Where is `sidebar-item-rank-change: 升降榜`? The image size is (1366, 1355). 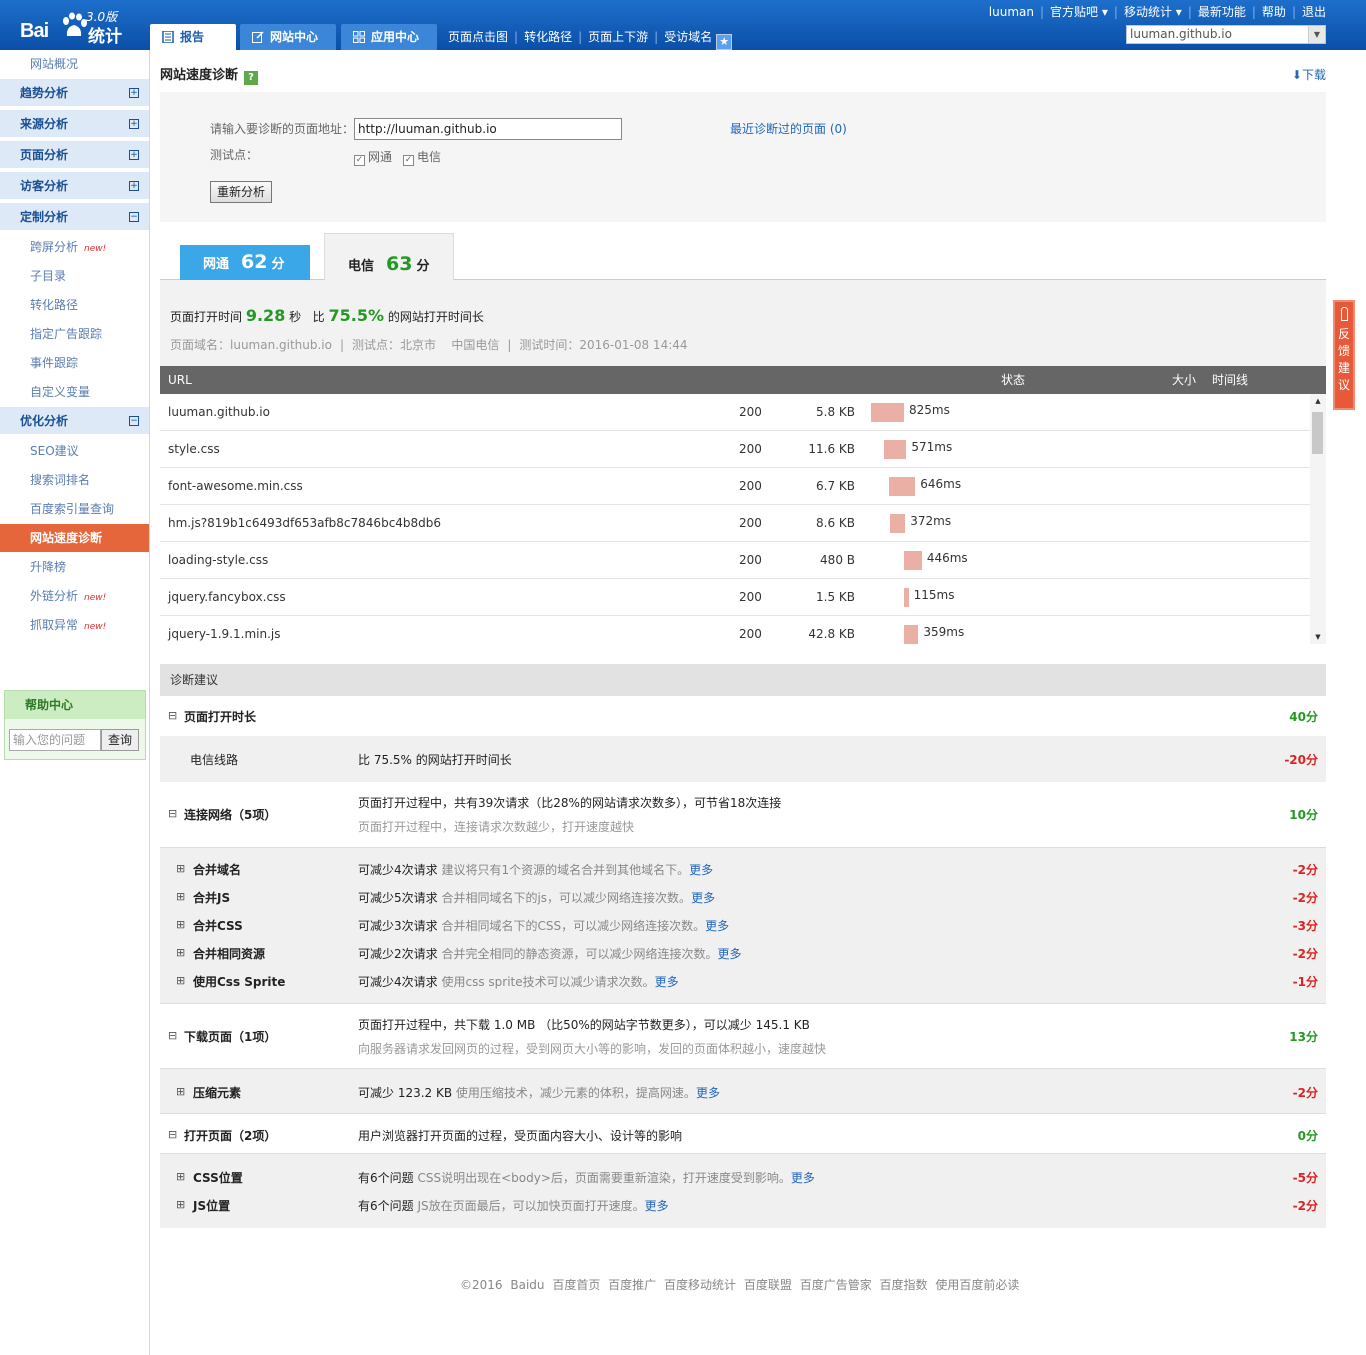 sidebar-item-rank-change: 升降榜 is located at coordinates (74, 567).